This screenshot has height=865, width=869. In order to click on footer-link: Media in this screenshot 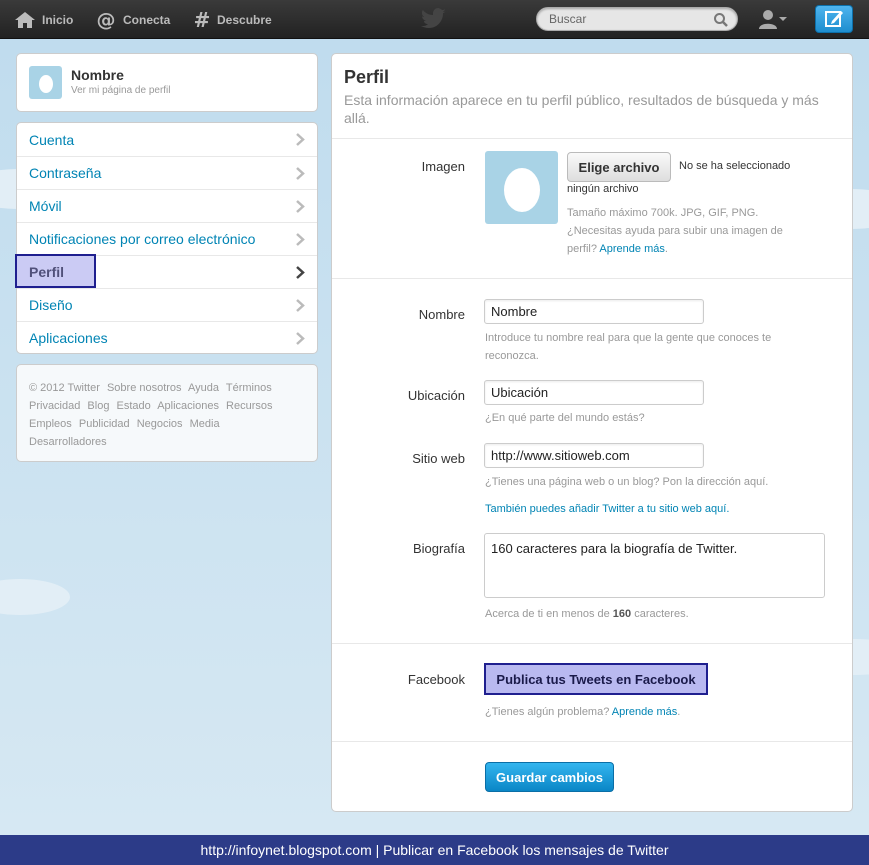, I will do `click(205, 424)`.